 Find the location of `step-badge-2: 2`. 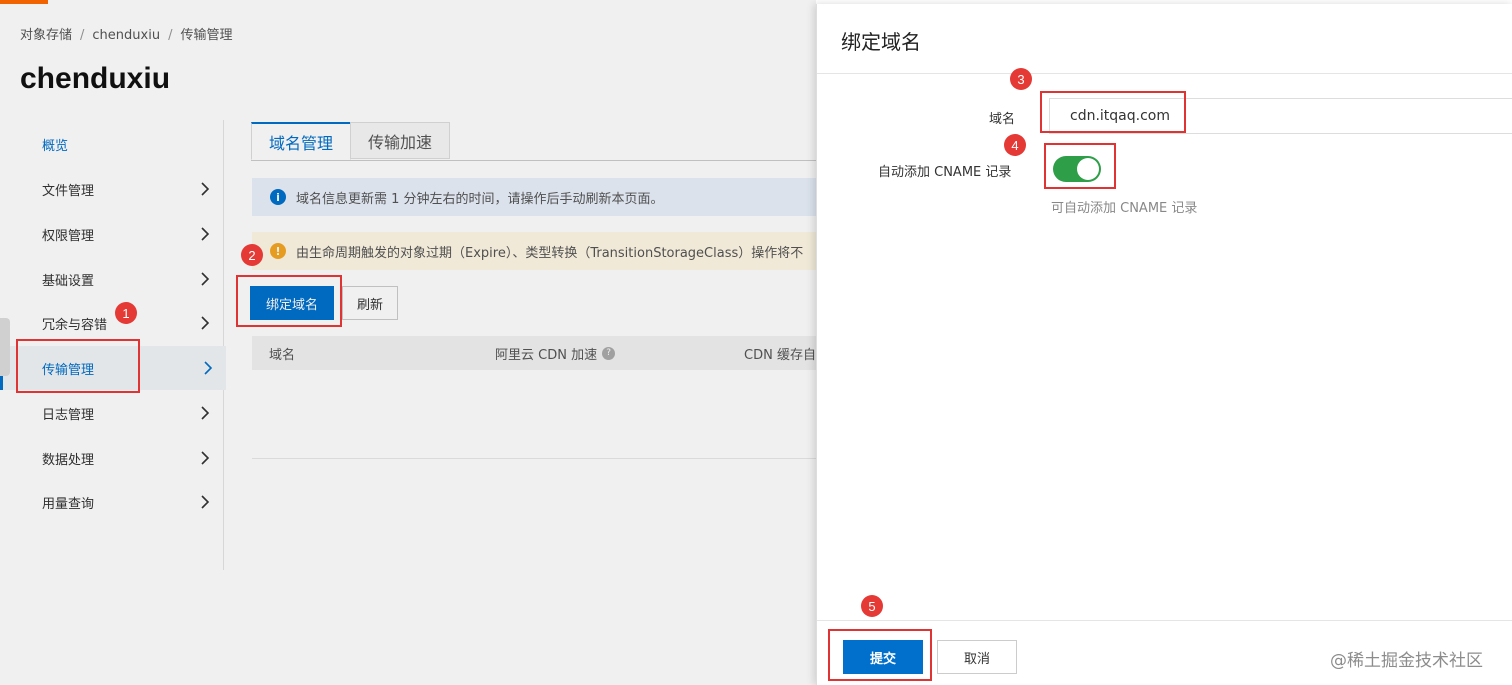

step-badge-2: 2 is located at coordinates (252, 255).